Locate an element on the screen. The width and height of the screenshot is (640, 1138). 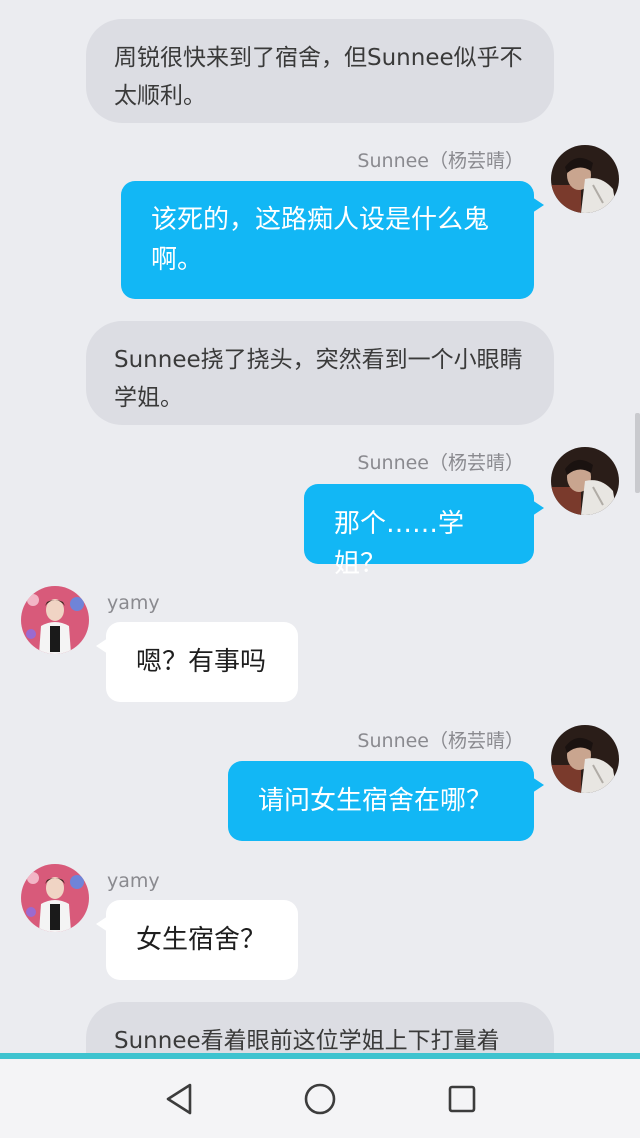
narration-text: Sunnee挠了挠头，突然看到一个小眼睛学姐。 is located at coordinates (318, 379).